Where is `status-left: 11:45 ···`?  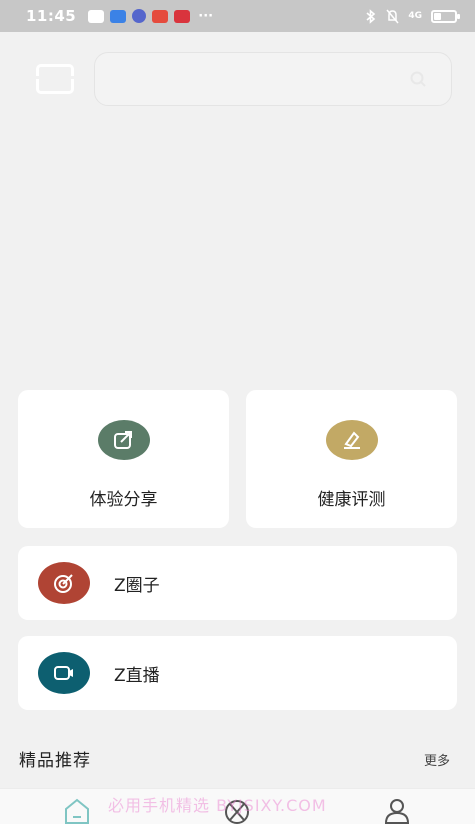 status-left: 11:45 ··· is located at coordinates (119, 16).